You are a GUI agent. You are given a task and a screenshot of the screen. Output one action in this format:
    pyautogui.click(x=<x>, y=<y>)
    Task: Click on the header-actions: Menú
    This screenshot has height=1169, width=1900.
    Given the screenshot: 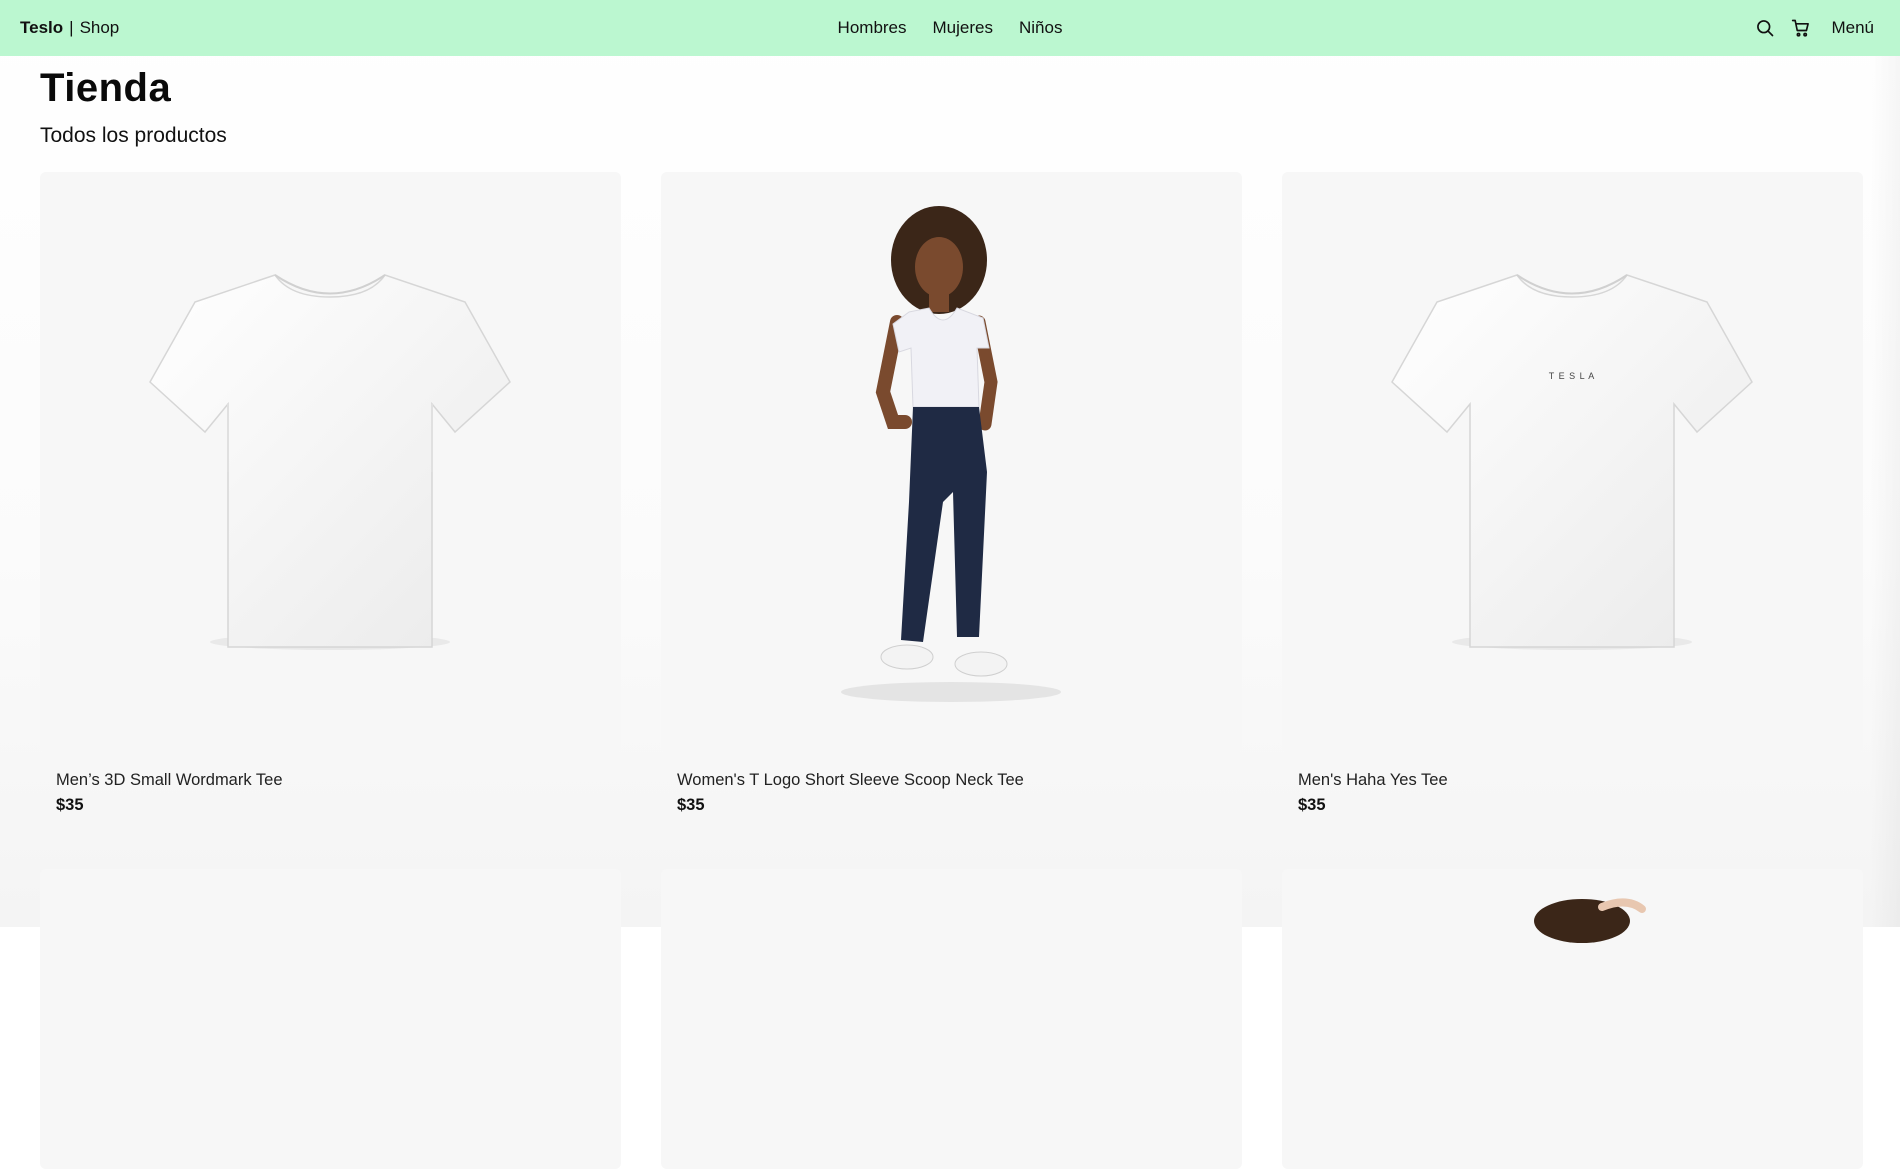 What is the action you would take?
    pyautogui.click(x=1813, y=28)
    